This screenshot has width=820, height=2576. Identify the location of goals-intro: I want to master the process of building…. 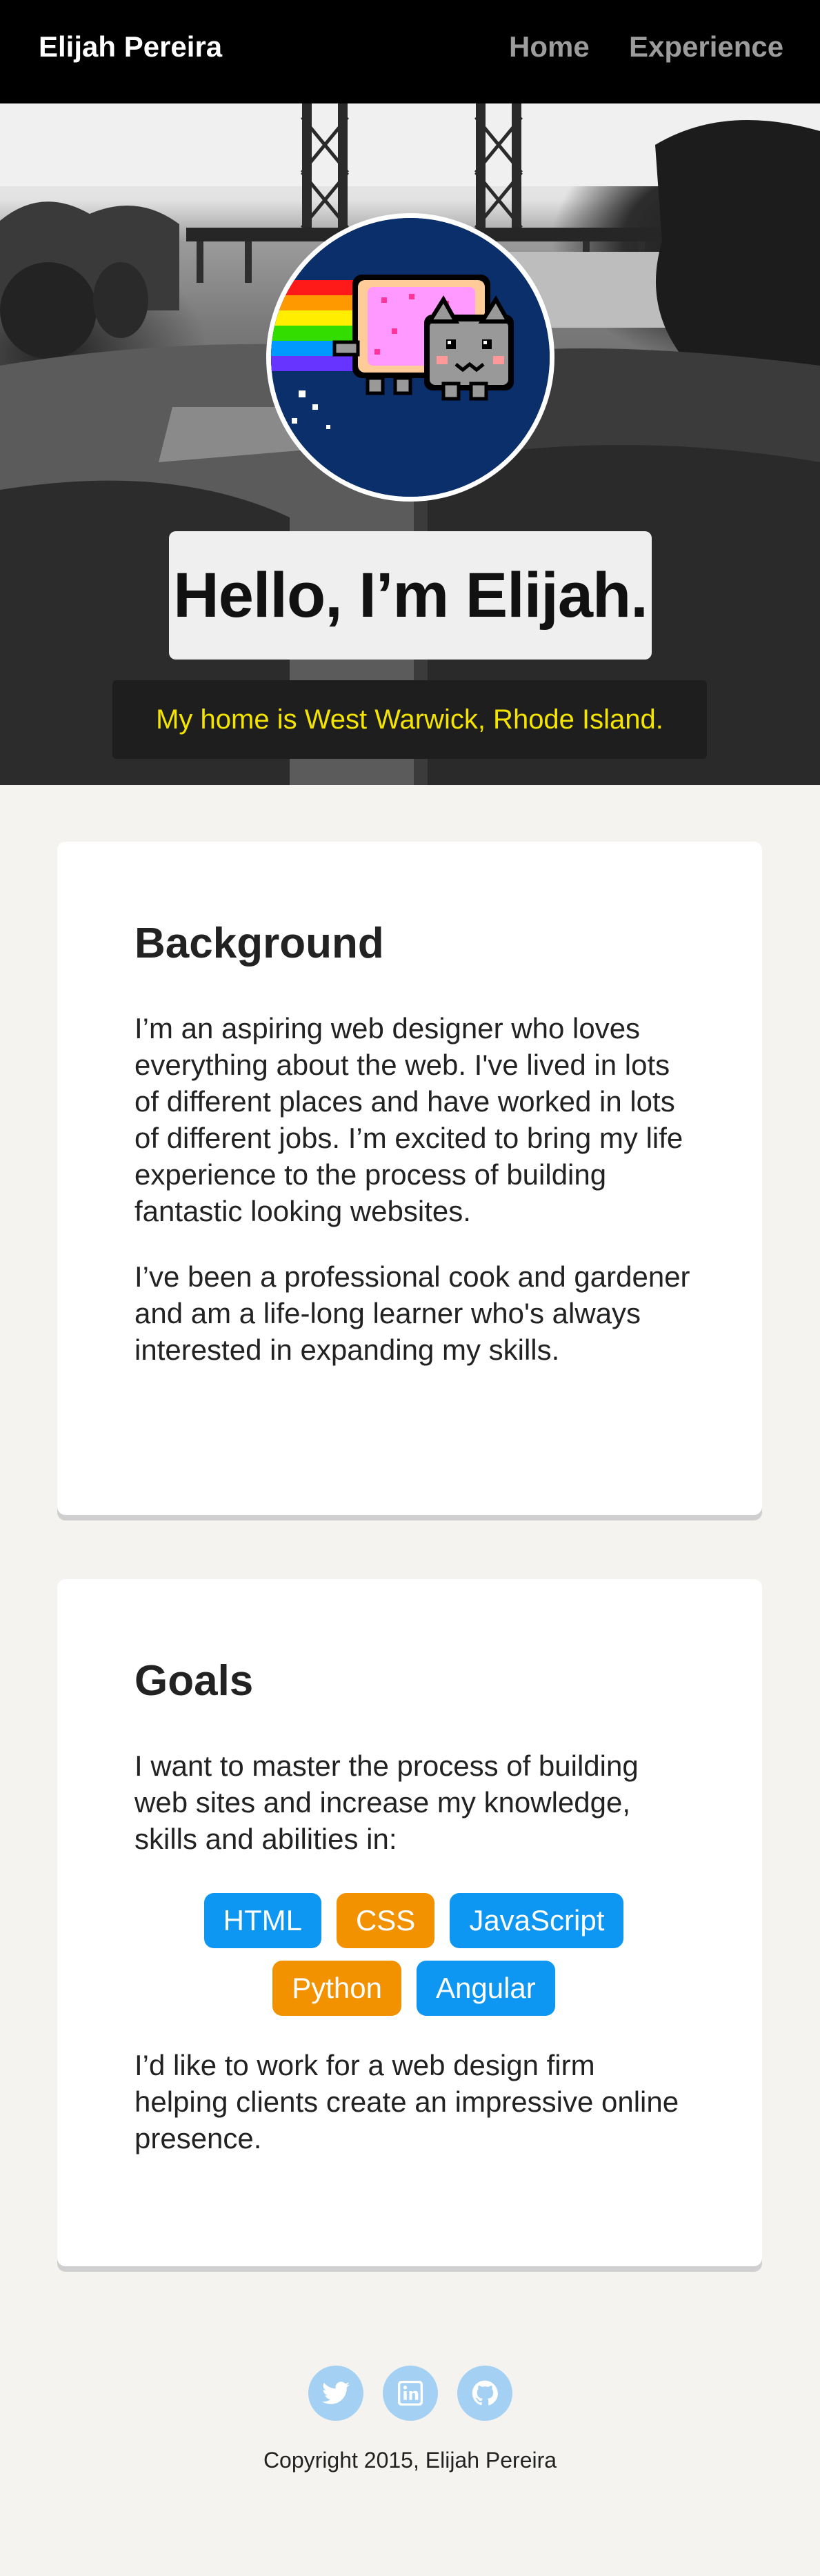
(386, 1802).